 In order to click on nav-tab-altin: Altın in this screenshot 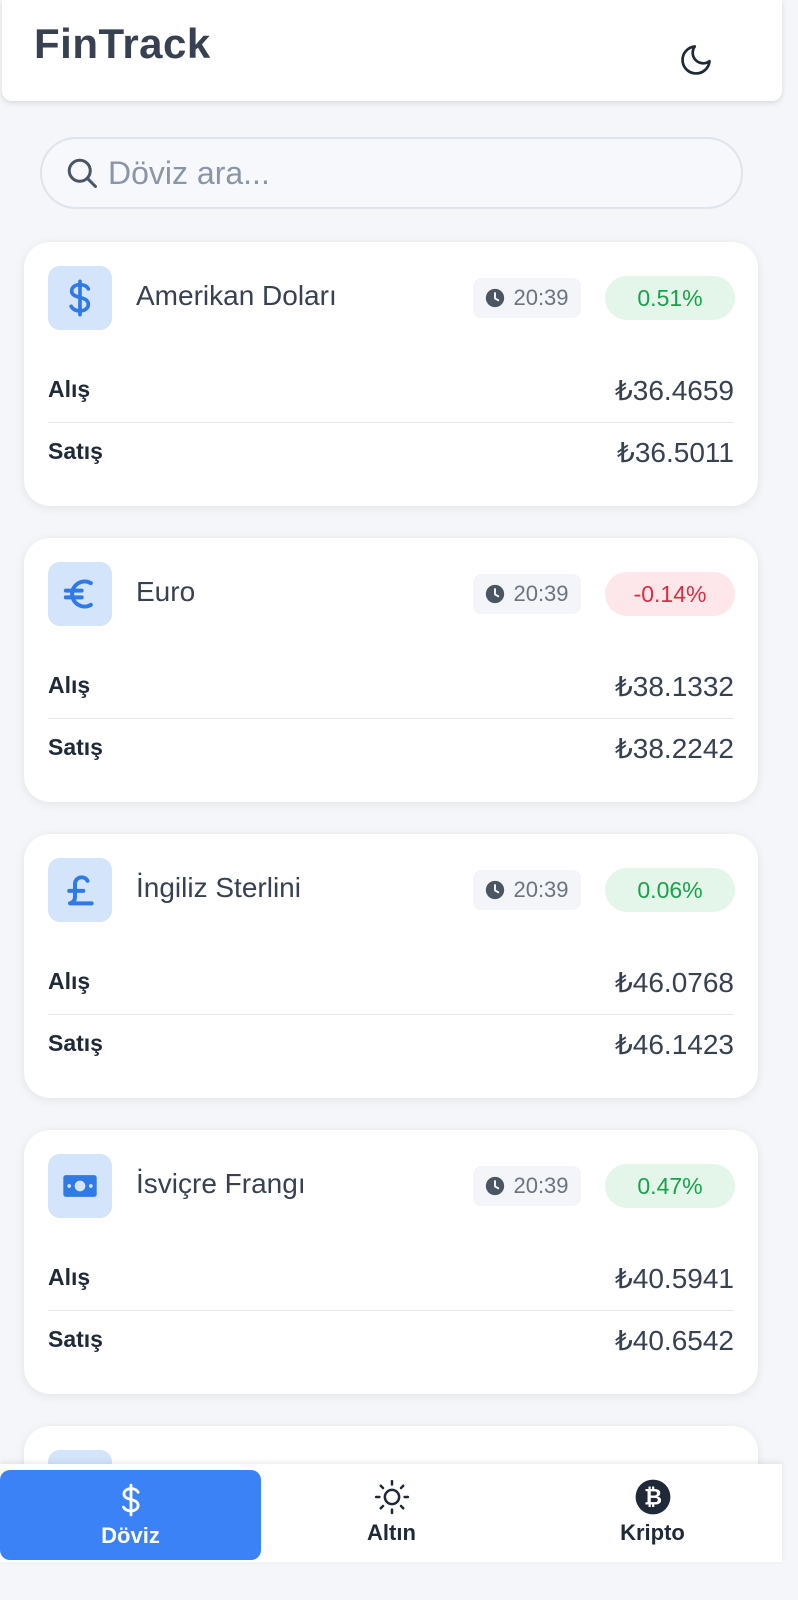, I will do `click(391, 1512)`.